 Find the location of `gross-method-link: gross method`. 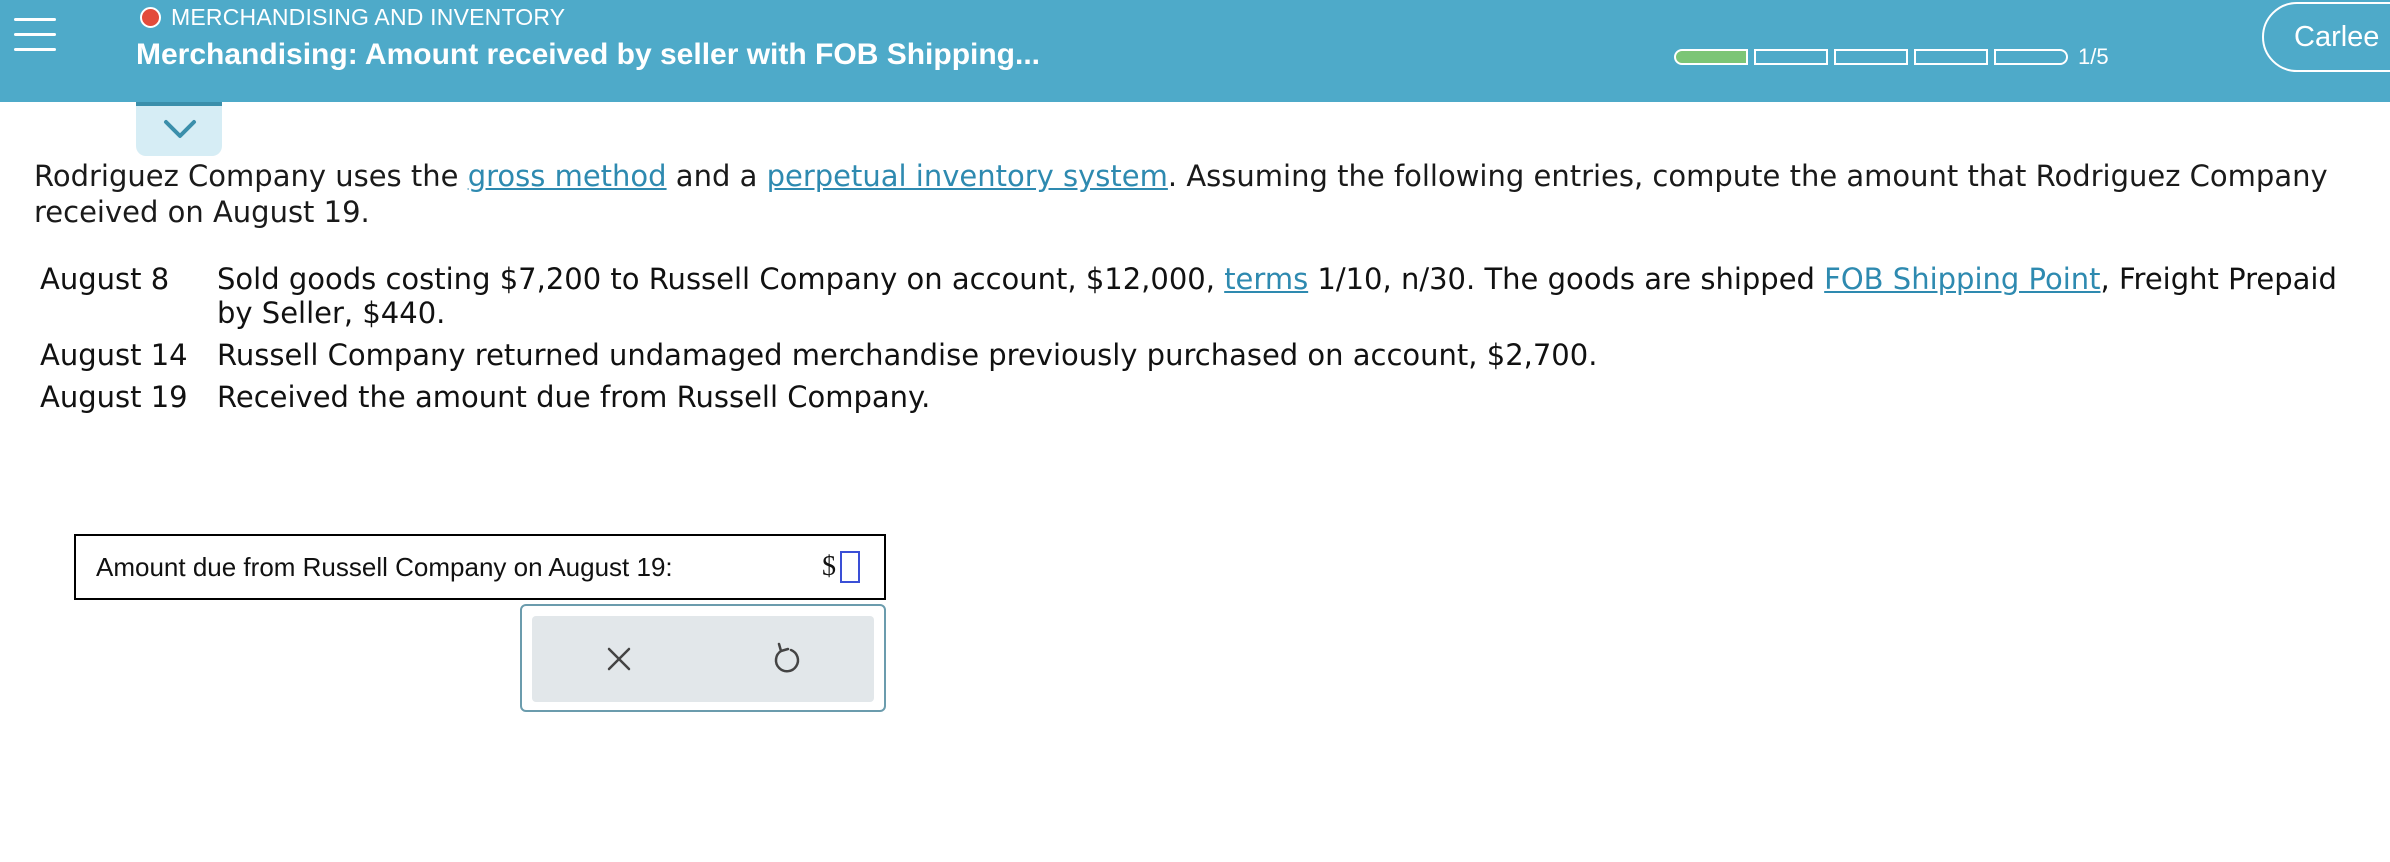

gross-method-link: gross method is located at coordinates (567, 176).